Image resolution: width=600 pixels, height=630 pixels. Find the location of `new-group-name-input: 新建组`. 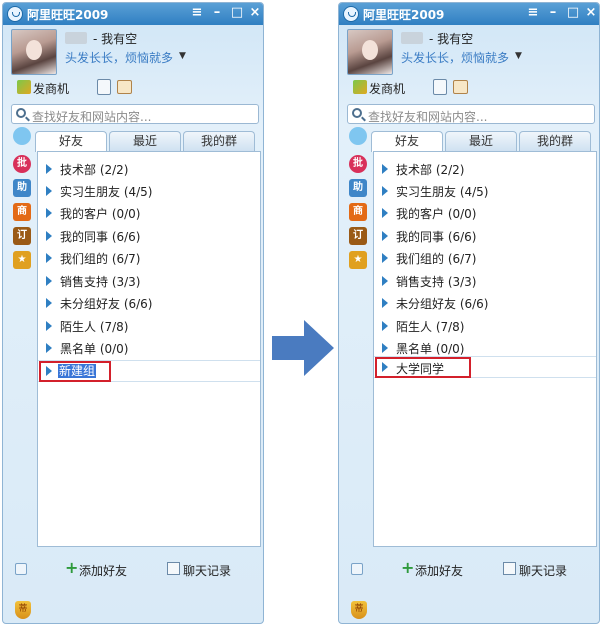

new-group-name-input: 新建组 is located at coordinates (77, 371).